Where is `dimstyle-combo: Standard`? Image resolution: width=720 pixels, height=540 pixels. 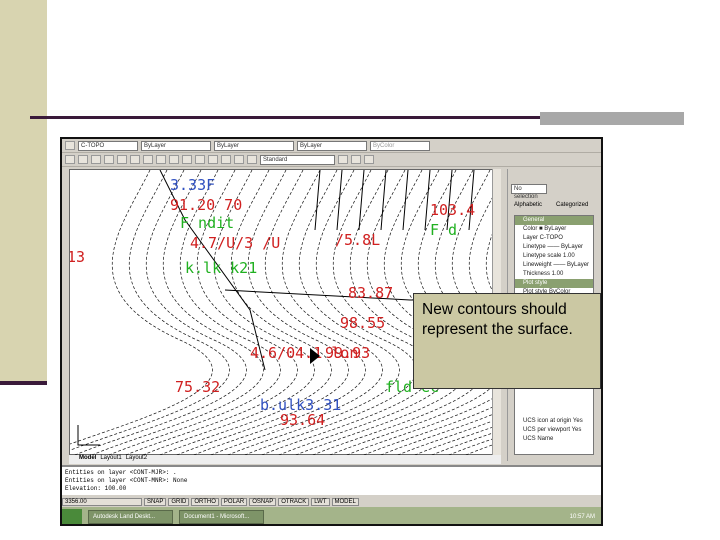
dimstyle-combo: Standard is located at coordinates (297, 159).